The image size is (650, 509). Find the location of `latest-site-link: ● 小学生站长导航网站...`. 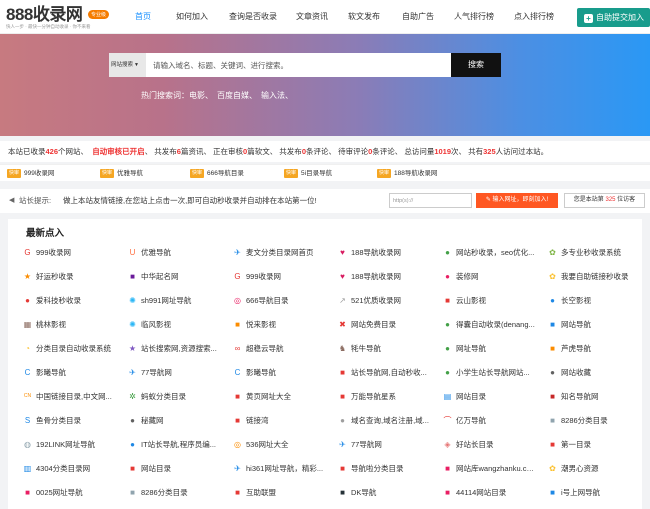

latest-site-link: ● 小学生站长导航网站... is located at coordinates (486, 373).